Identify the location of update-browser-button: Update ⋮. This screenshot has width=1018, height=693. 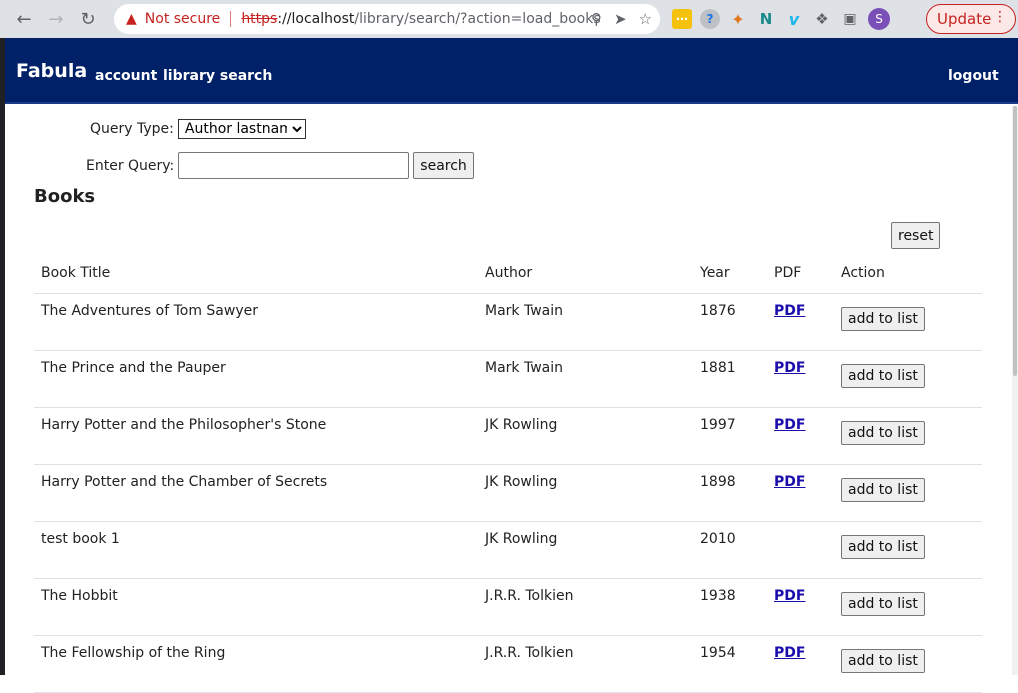
(971, 19).